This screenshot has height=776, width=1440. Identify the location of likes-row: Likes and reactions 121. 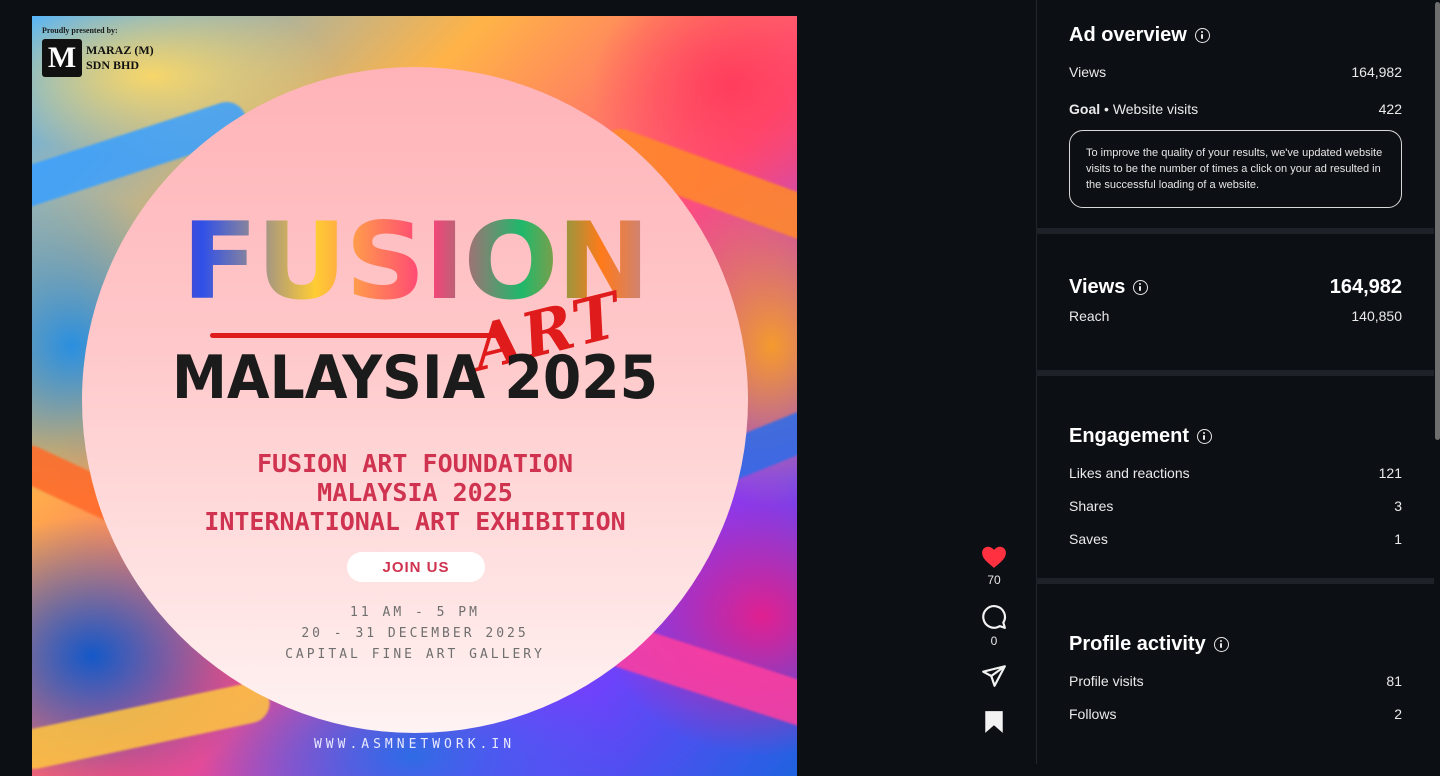
(1235, 472).